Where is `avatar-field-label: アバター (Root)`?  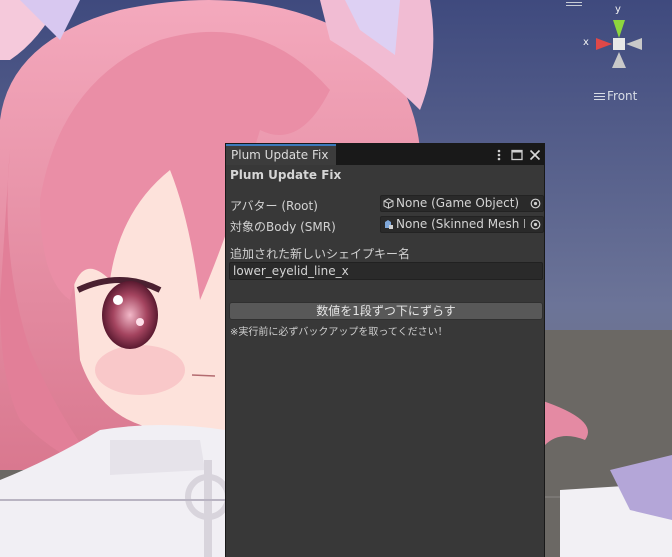 avatar-field-label: アバター (Root) is located at coordinates (274, 206).